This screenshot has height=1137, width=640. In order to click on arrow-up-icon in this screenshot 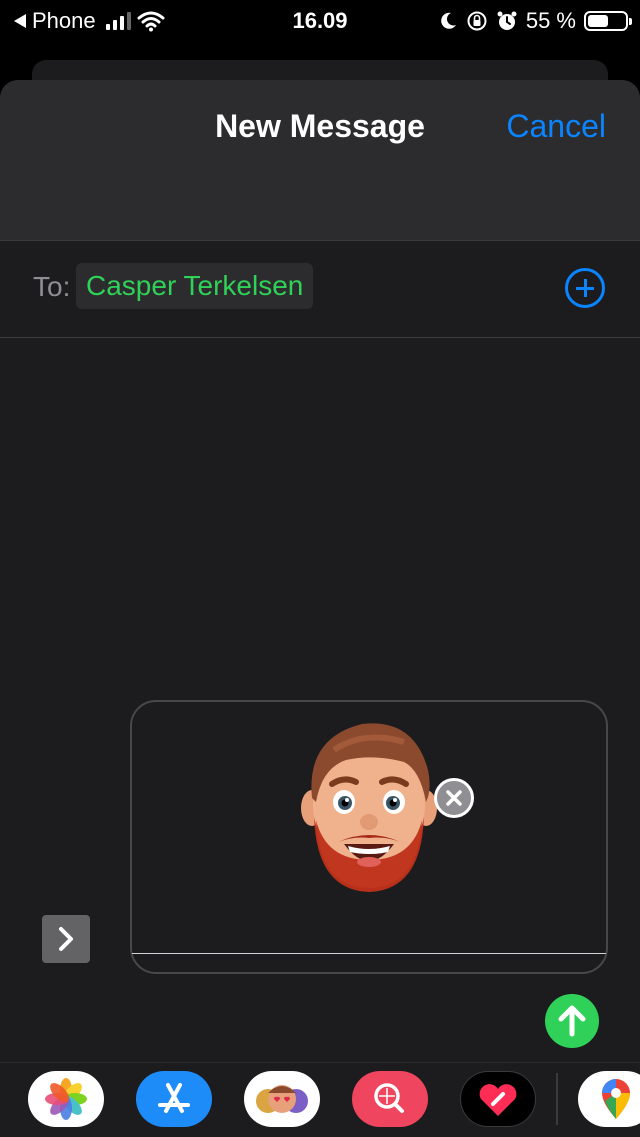, I will do `click(572, 1021)`.